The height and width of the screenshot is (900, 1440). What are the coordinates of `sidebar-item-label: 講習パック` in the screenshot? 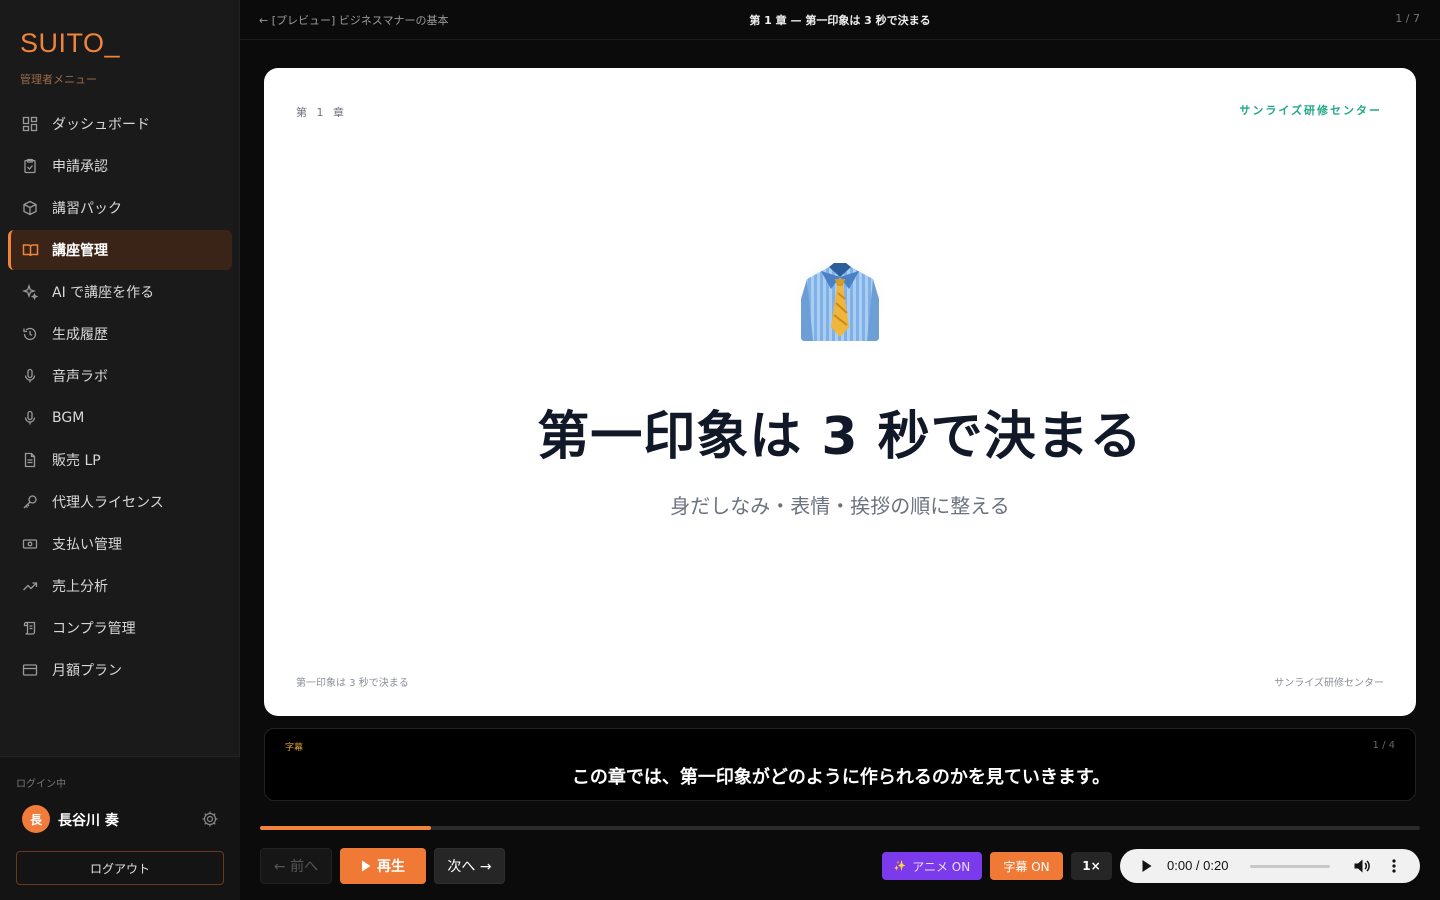 It's located at (87, 209).